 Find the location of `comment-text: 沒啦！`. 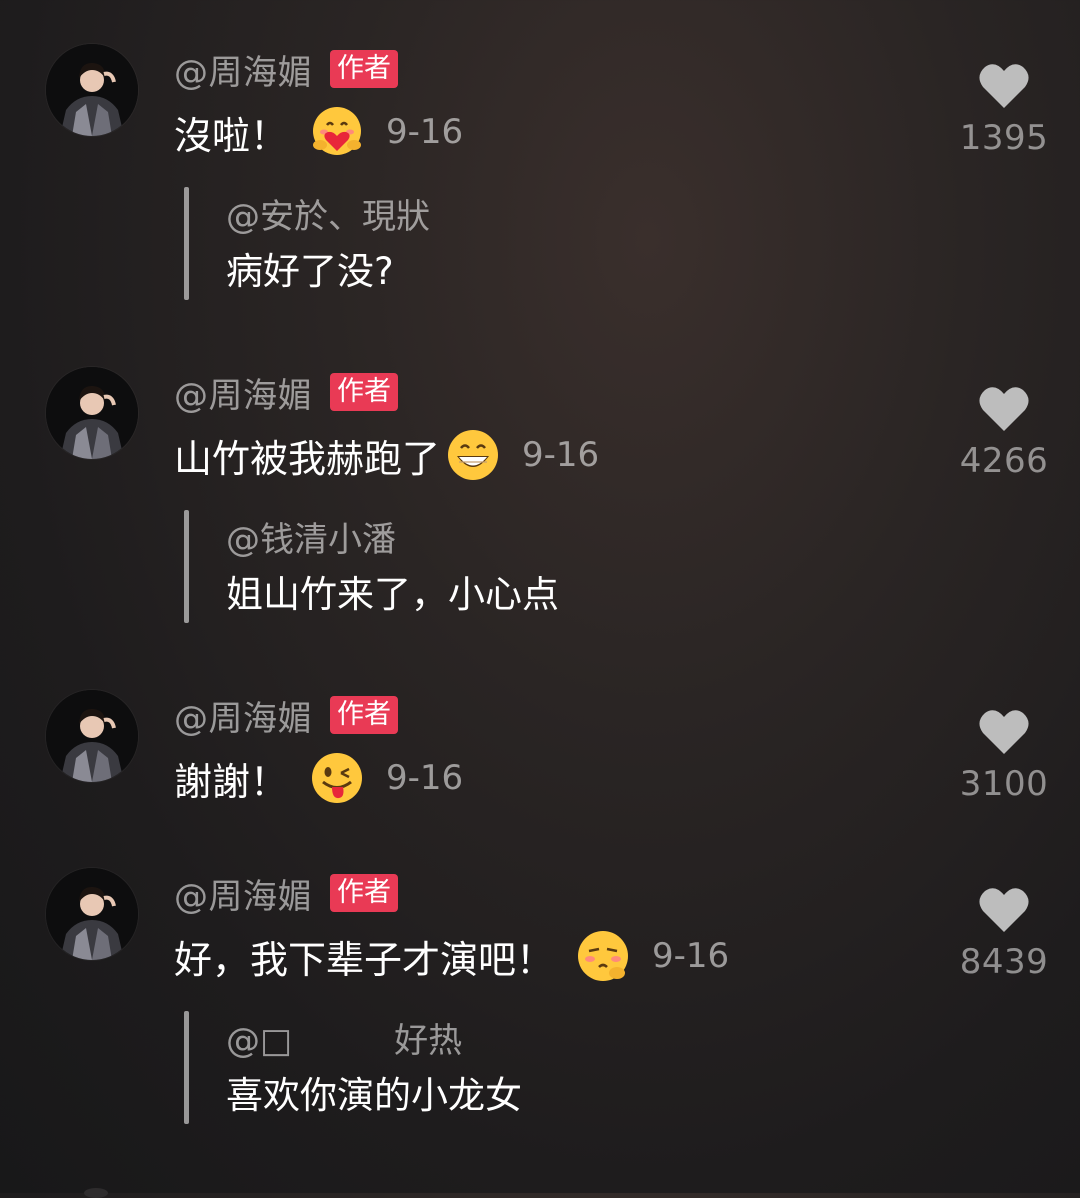

comment-text: 沒啦！ is located at coordinates (231, 135).